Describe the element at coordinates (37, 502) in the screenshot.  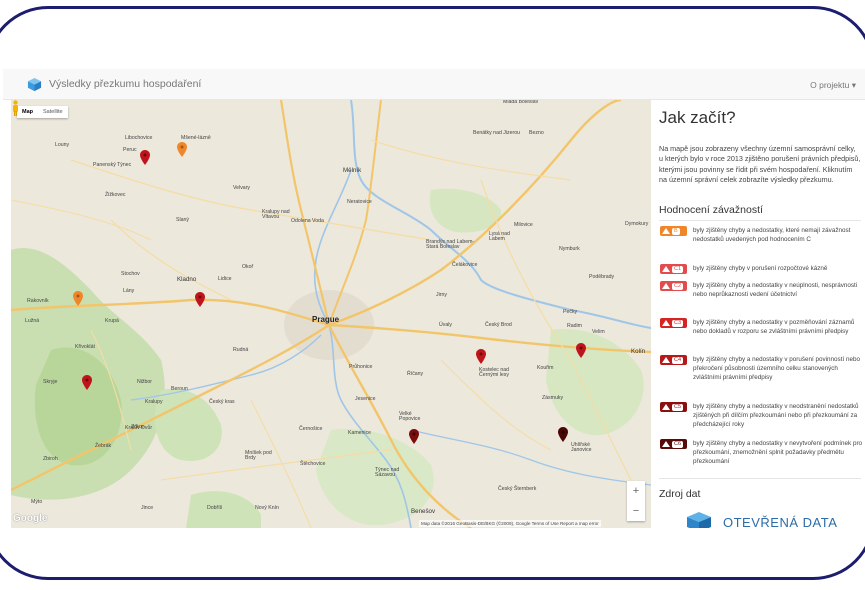
I see `place-label: Mýto` at that location.